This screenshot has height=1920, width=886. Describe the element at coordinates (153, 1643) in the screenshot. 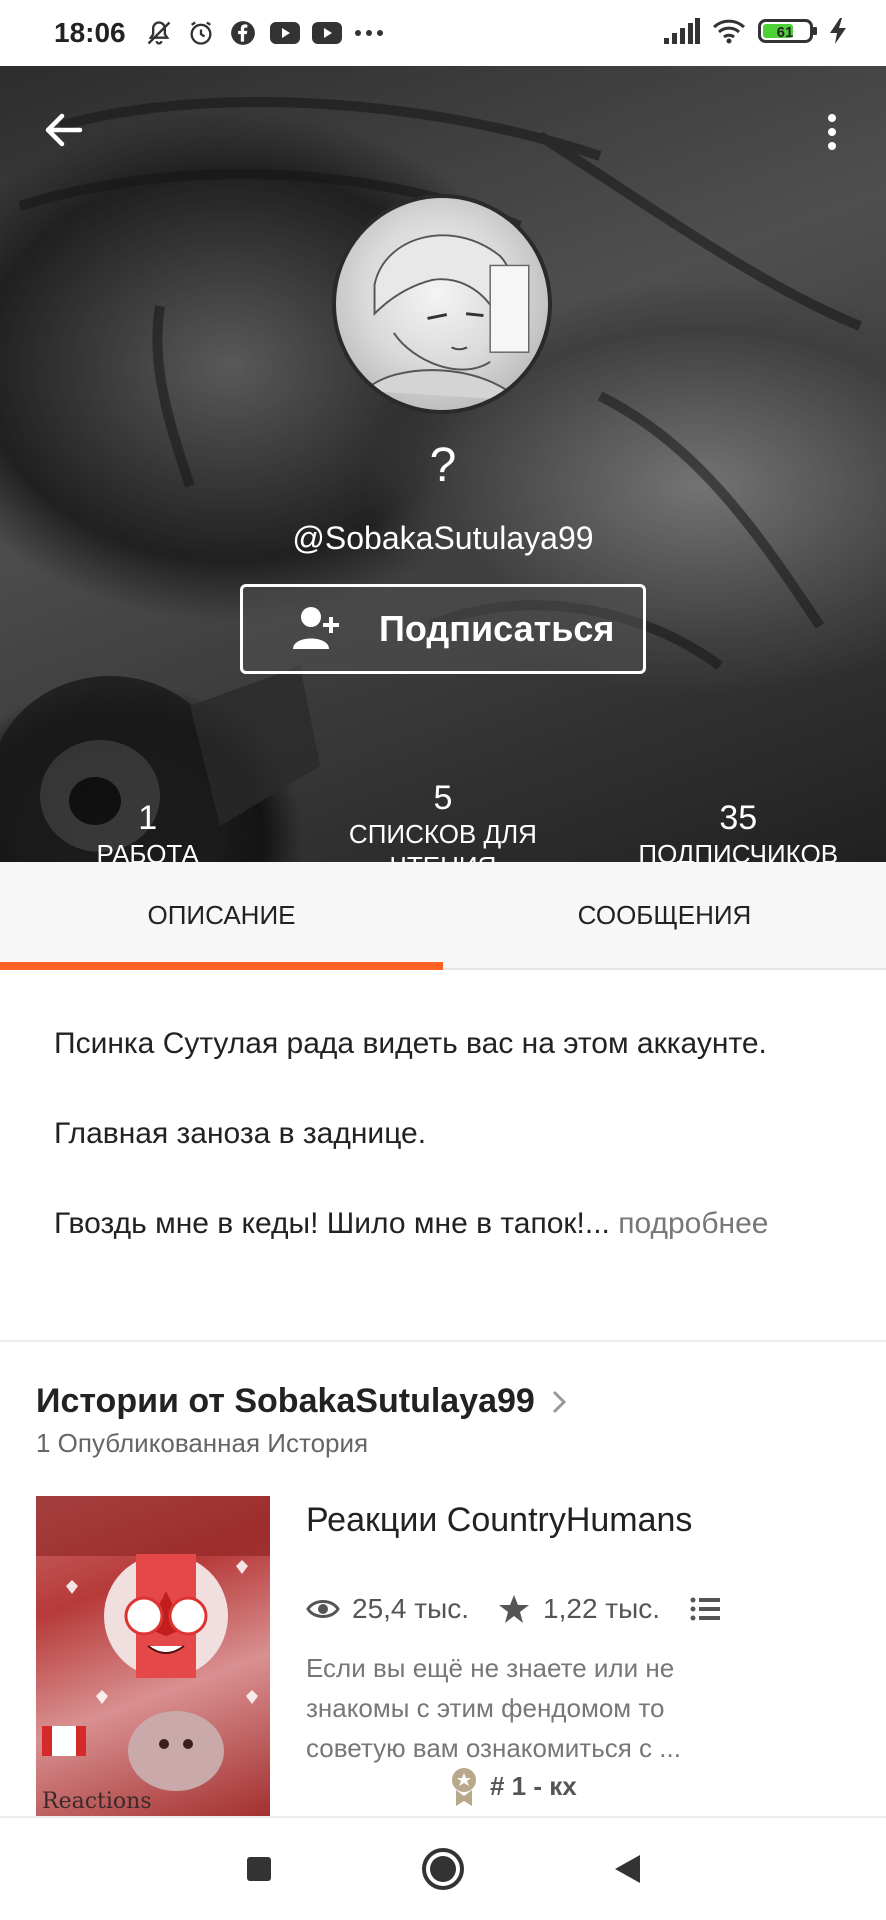

I see `story-cover-art` at that location.